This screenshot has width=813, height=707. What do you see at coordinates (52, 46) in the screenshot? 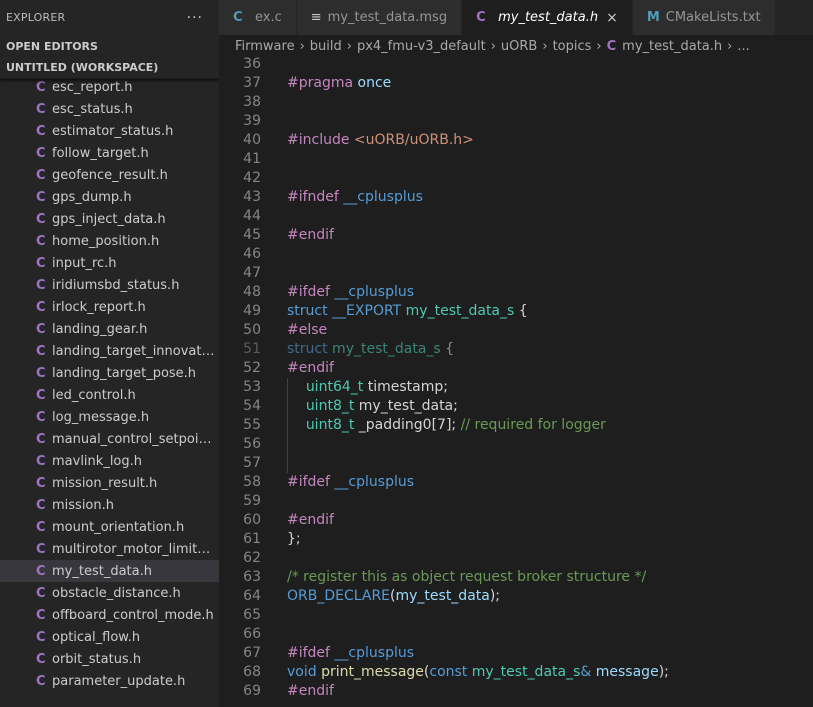
I see `open-editors-label: OPEN EDITORS` at bounding box center [52, 46].